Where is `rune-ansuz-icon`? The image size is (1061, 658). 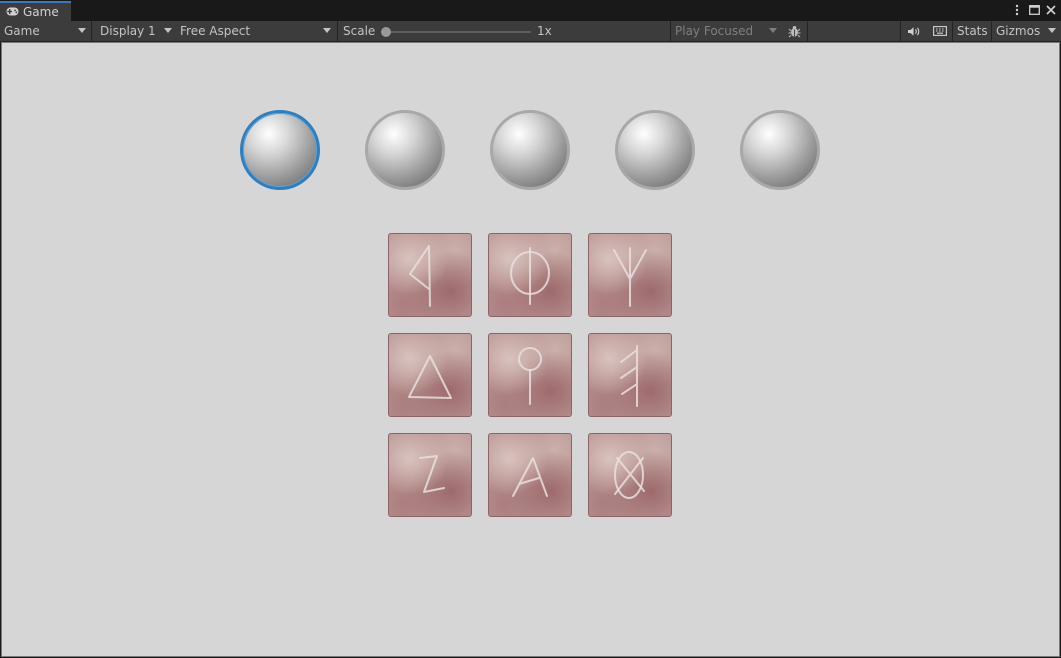 rune-ansuz-icon is located at coordinates (629, 376).